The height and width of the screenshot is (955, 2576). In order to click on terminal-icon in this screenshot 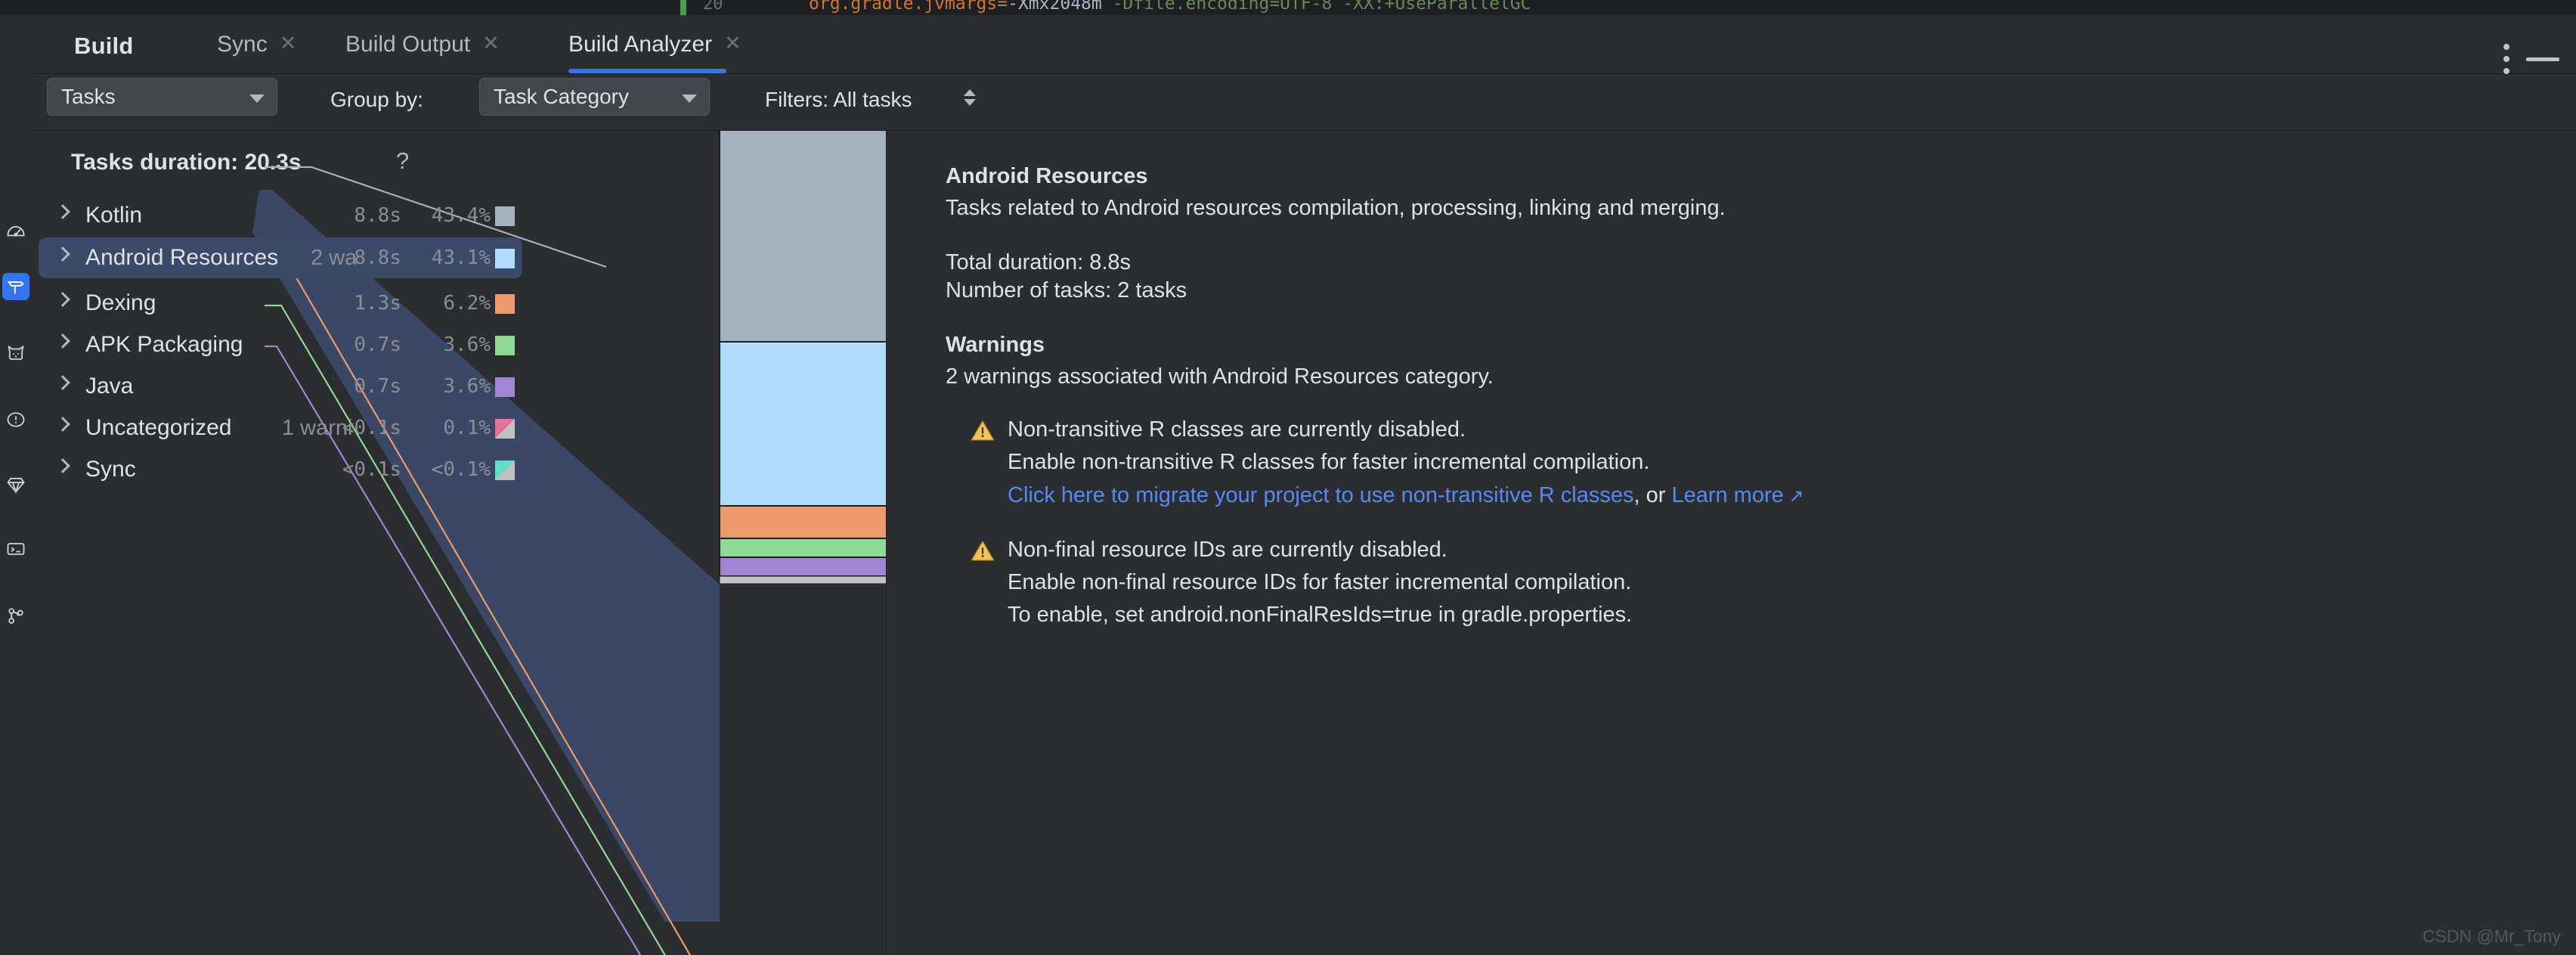, I will do `click(15, 549)`.